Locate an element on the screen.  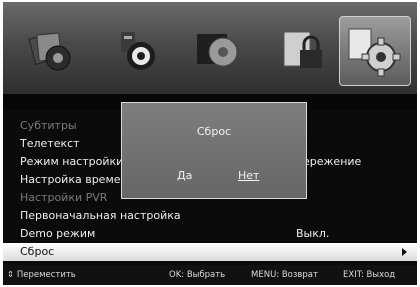
picture-icon is located at coordinates (49, 51).